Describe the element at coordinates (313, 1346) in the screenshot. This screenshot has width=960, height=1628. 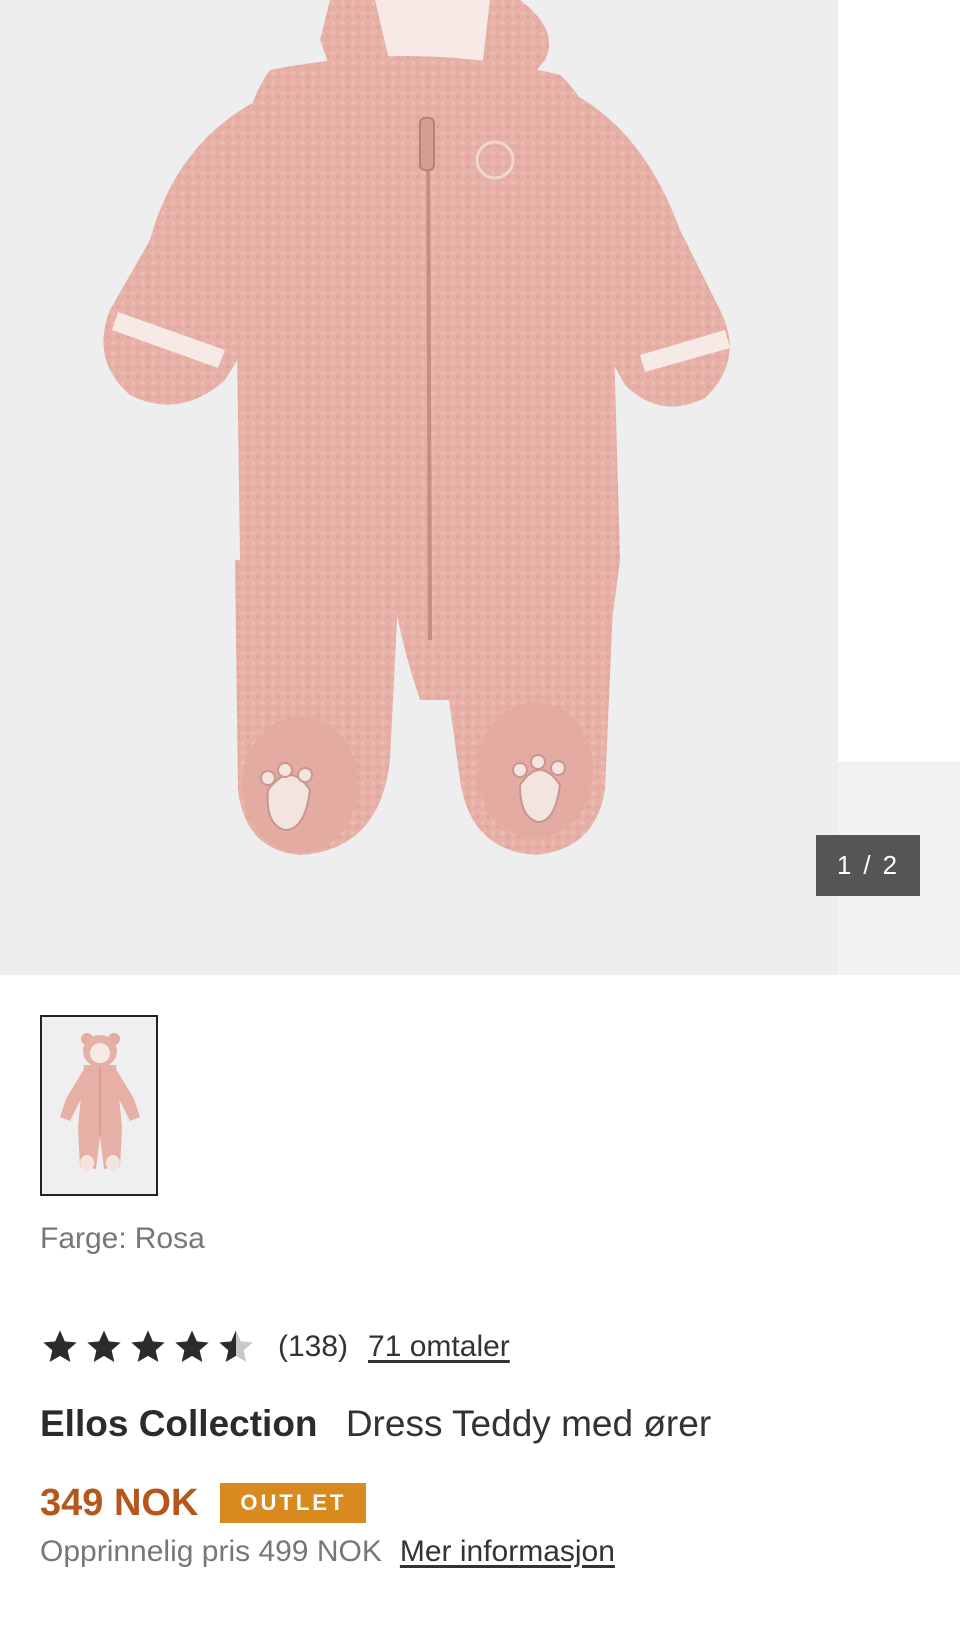
I see `review-count: (138)` at that location.